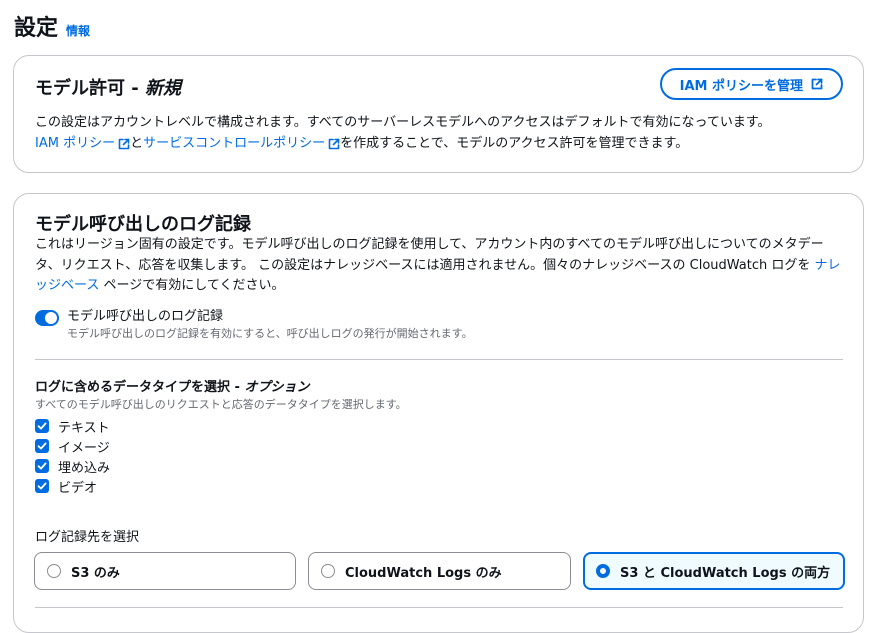 The image size is (872, 633). Describe the element at coordinates (95, 573) in the screenshot. I see `radio-label: S3 のみ` at that location.